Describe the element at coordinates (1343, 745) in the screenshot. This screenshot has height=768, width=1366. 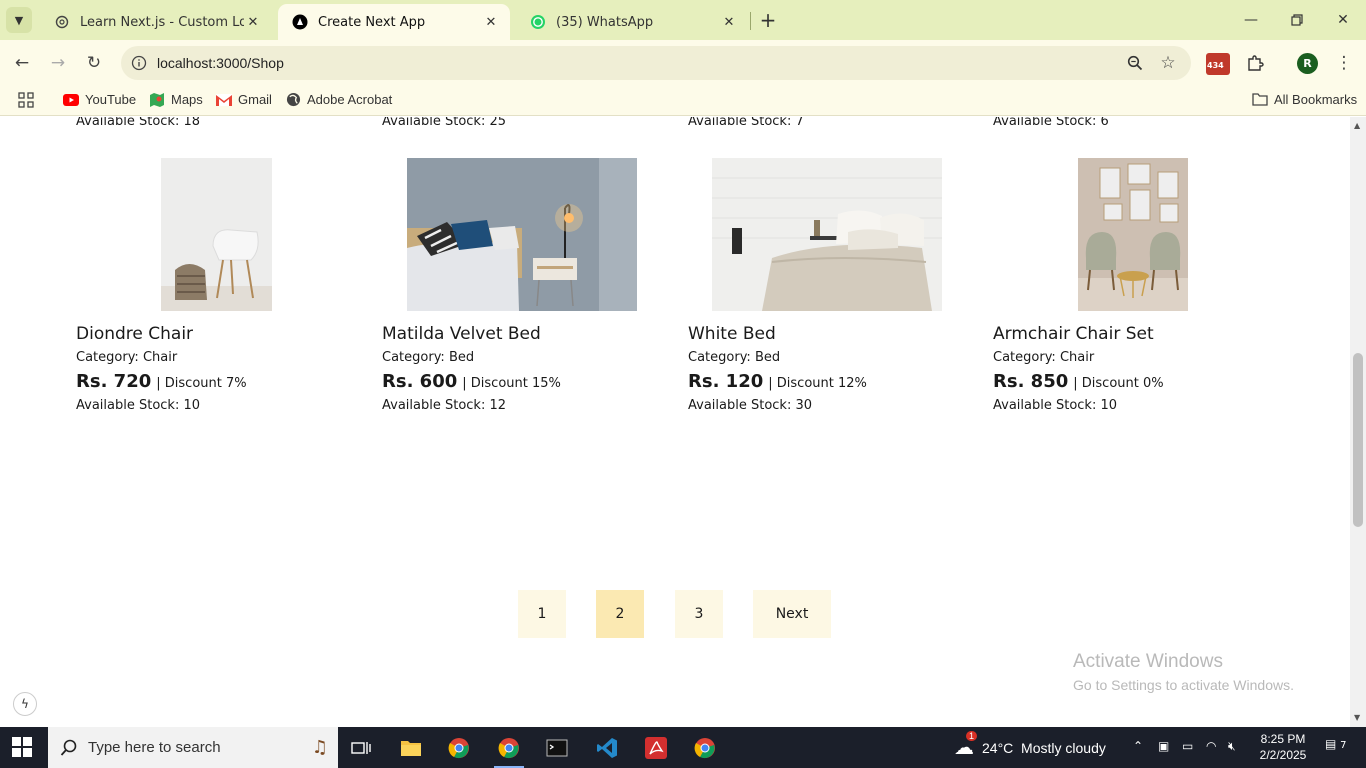
I see `notification-count: 7` at that location.